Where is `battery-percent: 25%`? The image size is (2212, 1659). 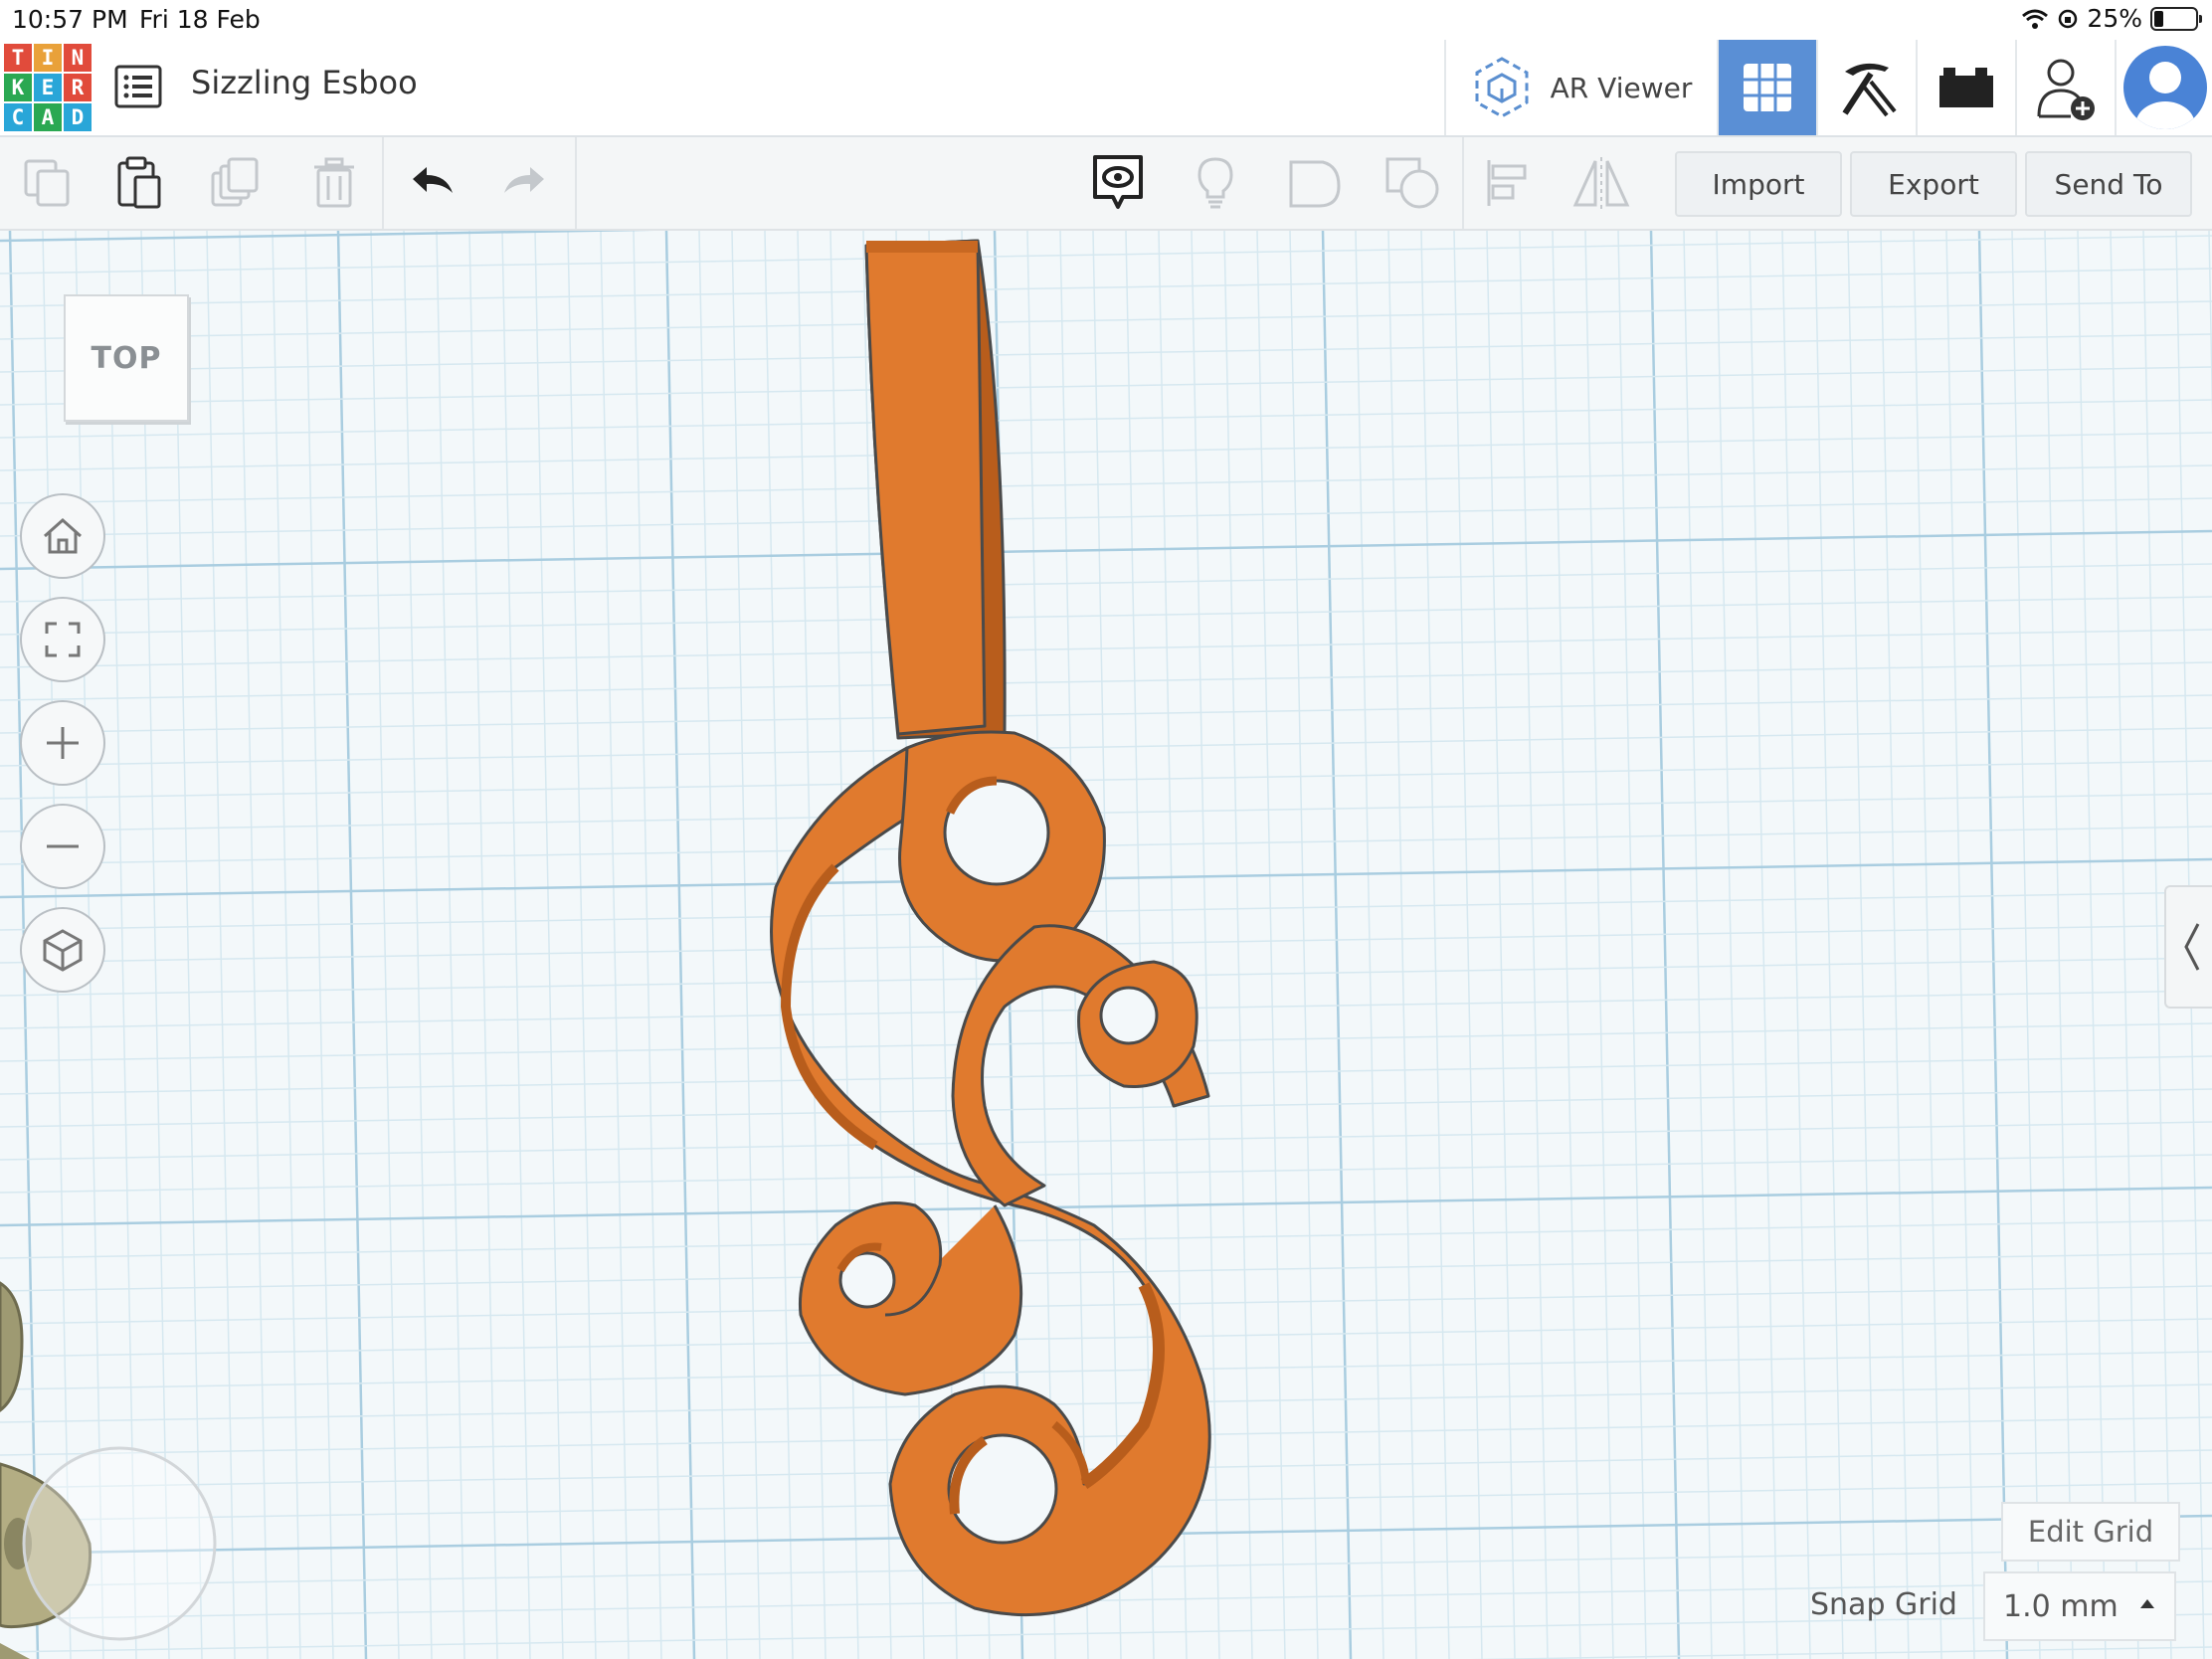
battery-percent: 25% is located at coordinates (2114, 18).